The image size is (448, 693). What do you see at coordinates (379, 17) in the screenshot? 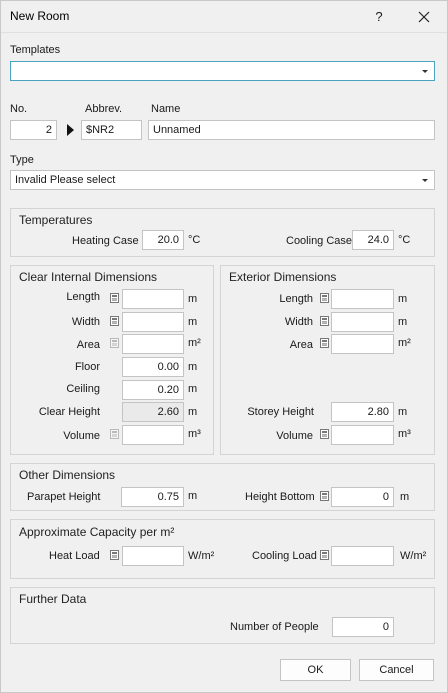
I see `help-button: ?` at bounding box center [379, 17].